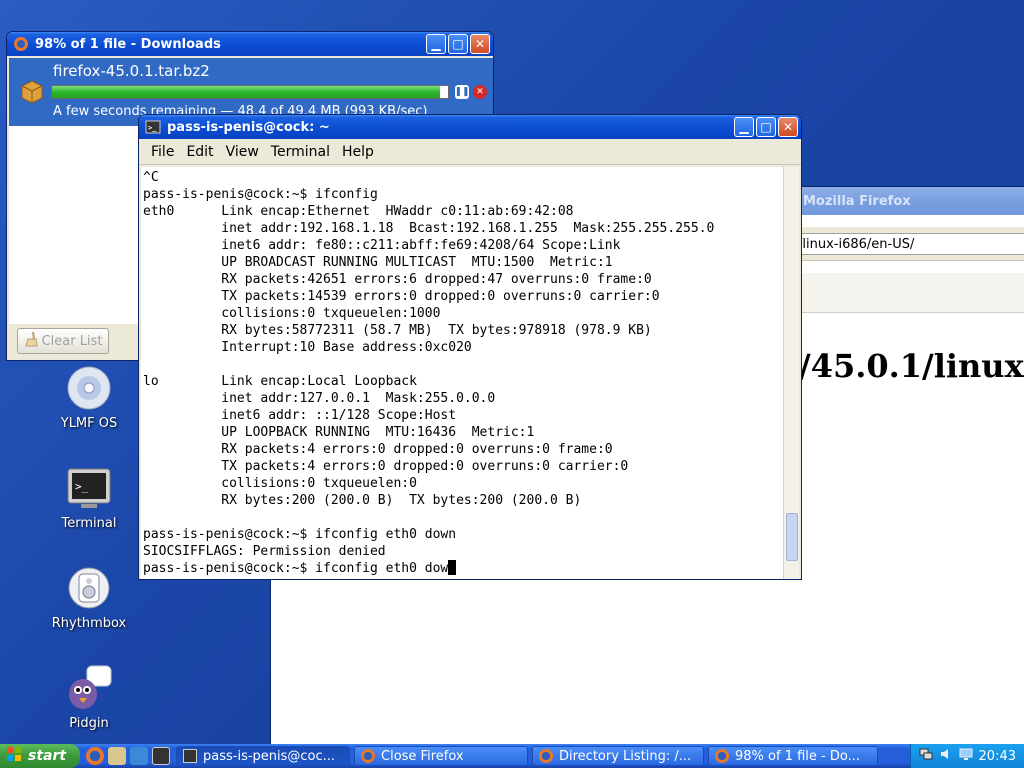 The image size is (1024, 768). What do you see at coordinates (89, 688) in the screenshot?
I see `pidgin-icon` at bounding box center [89, 688].